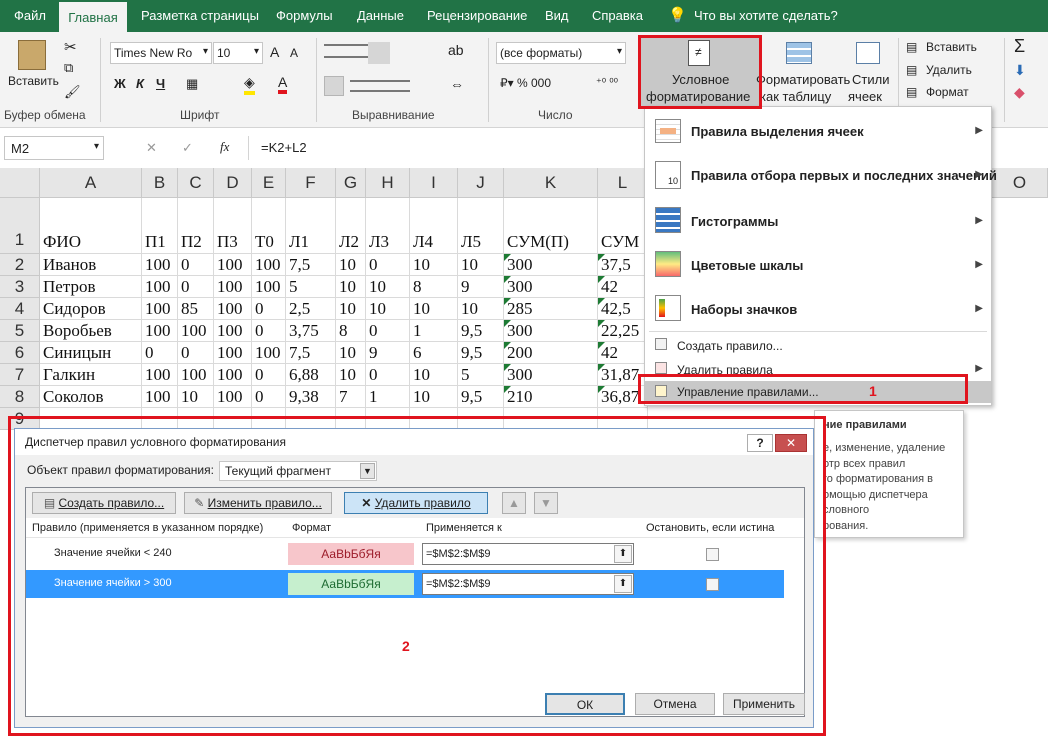 This screenshot has height=744, width=1048. Describe the element at coordinates (607, 82) in the screenshot. I see `decimal-icon: ⁺⁰ ⁰⁰` at that location.